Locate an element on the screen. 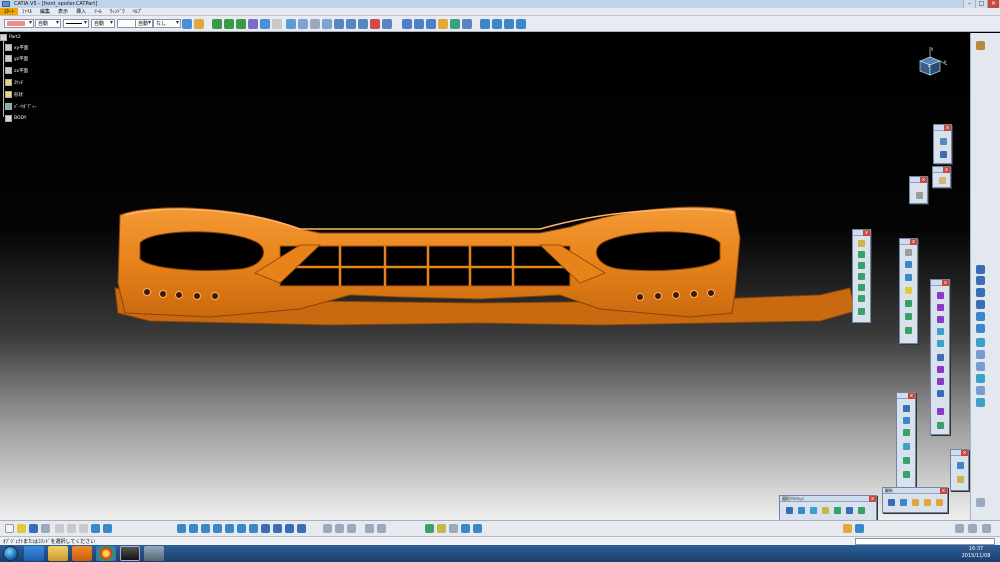 Image resolution: width=1000 pixels, height=562 pixels. select-icon is located at coordinates (291, 24).